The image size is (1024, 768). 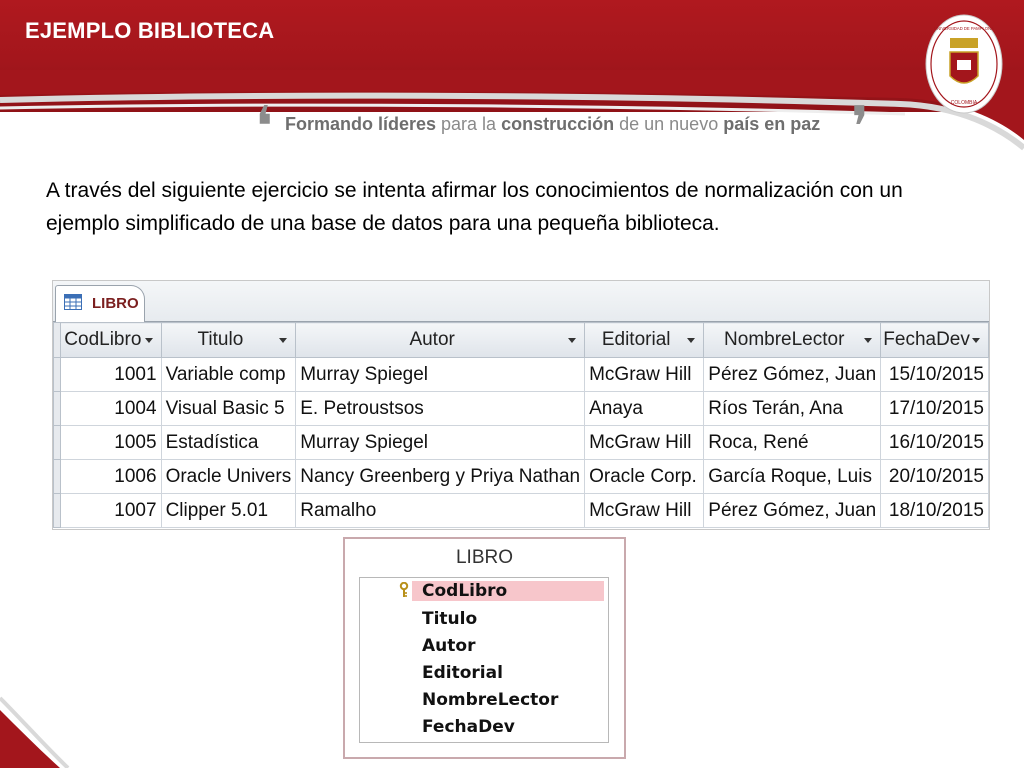 I want to click on table-cell: Ríos Terán, Ana, so click(x=792, y=408).